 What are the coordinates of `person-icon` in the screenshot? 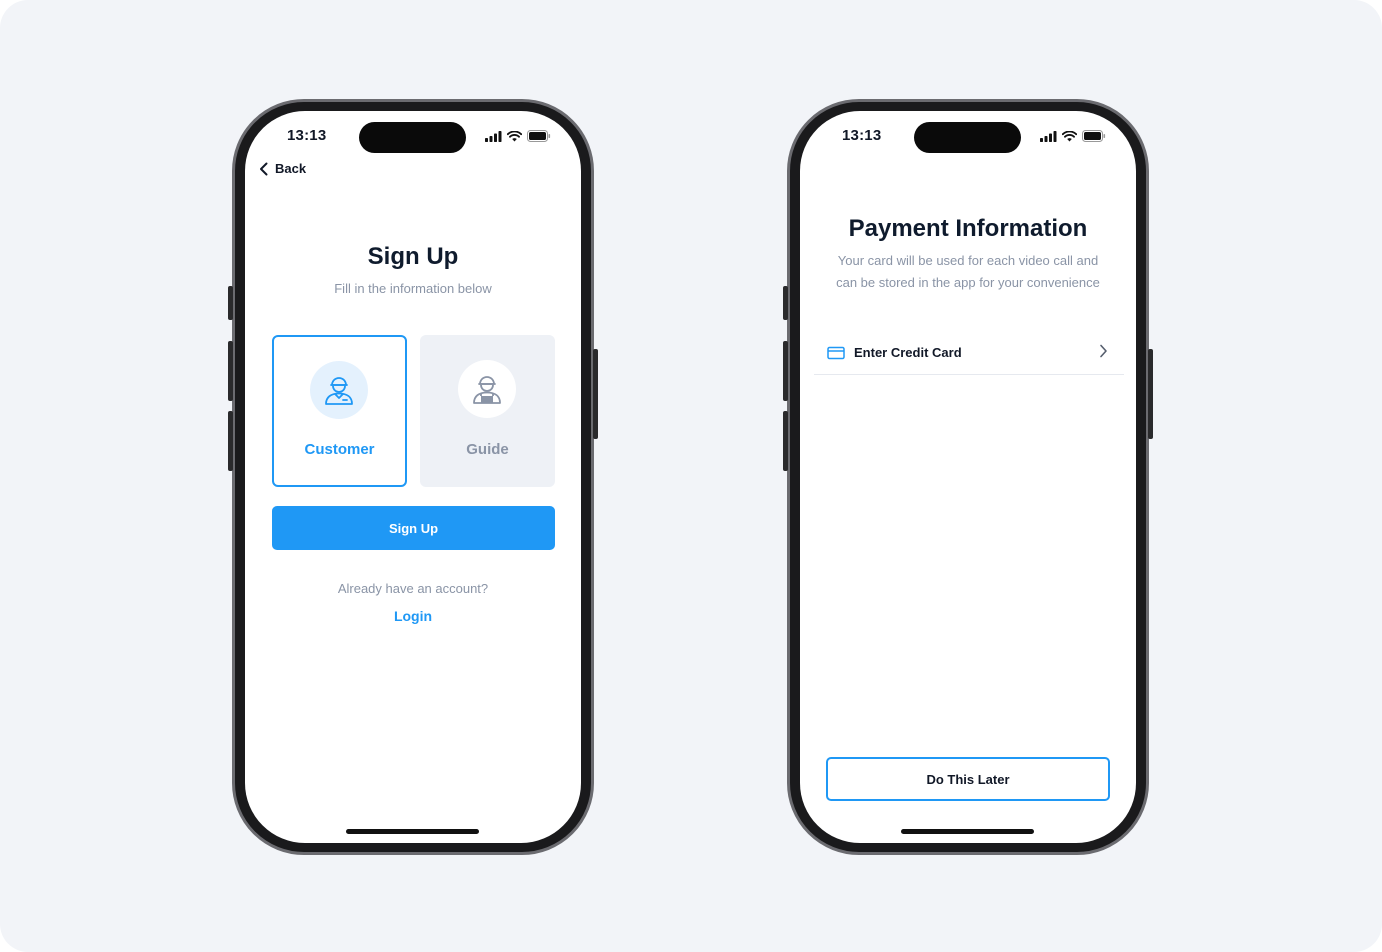 It's located at (339, 391).